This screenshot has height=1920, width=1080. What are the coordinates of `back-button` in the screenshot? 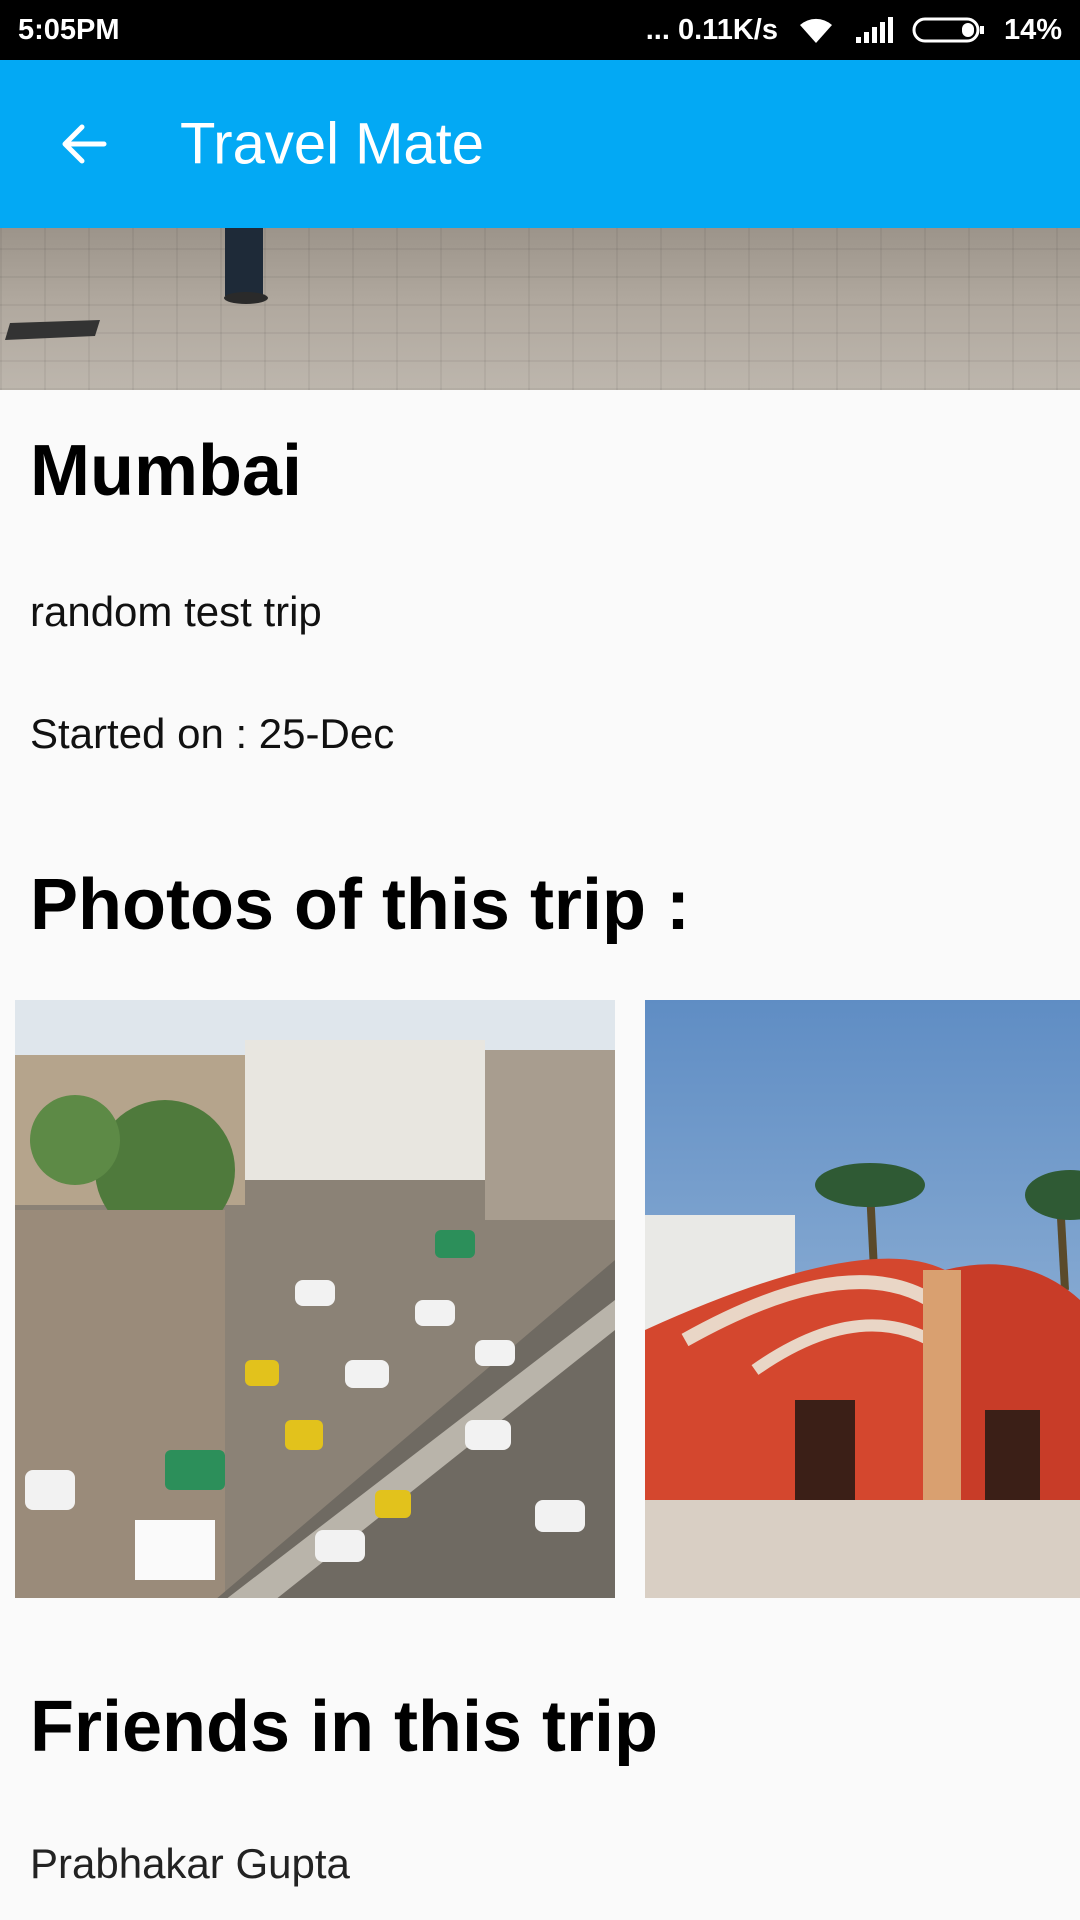 It's located at (84, 144).